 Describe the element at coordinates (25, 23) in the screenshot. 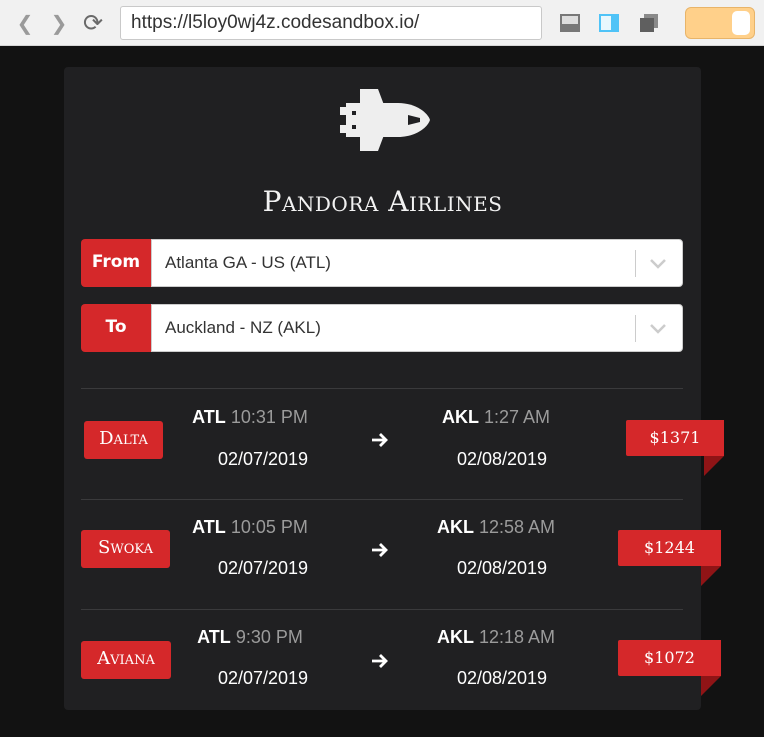

I see `back-icon: ❮` at that location.